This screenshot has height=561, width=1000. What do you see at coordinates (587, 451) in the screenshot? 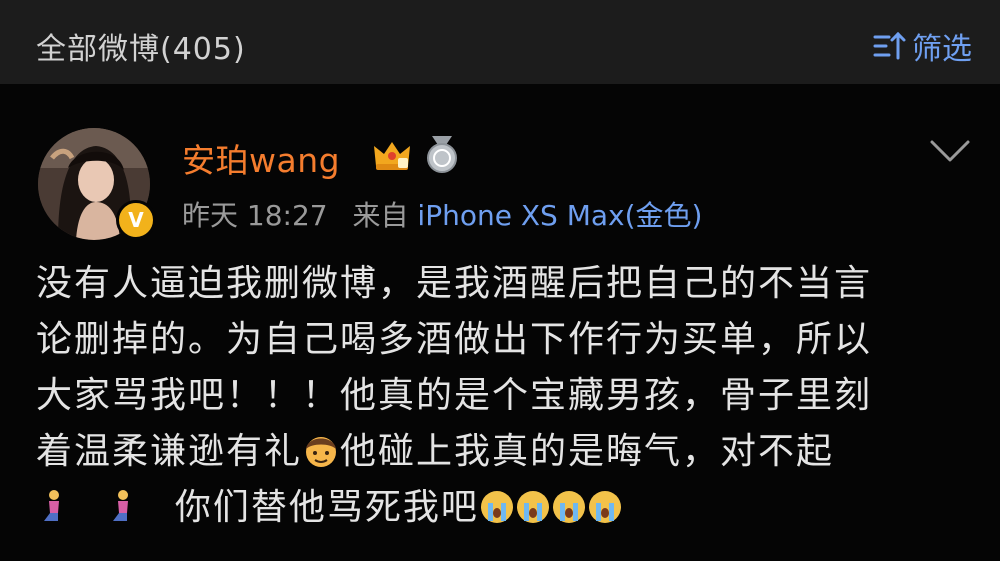
I see `content-text: 他碰上我真的是晦气，对不起` at bounding box center [587, 451].